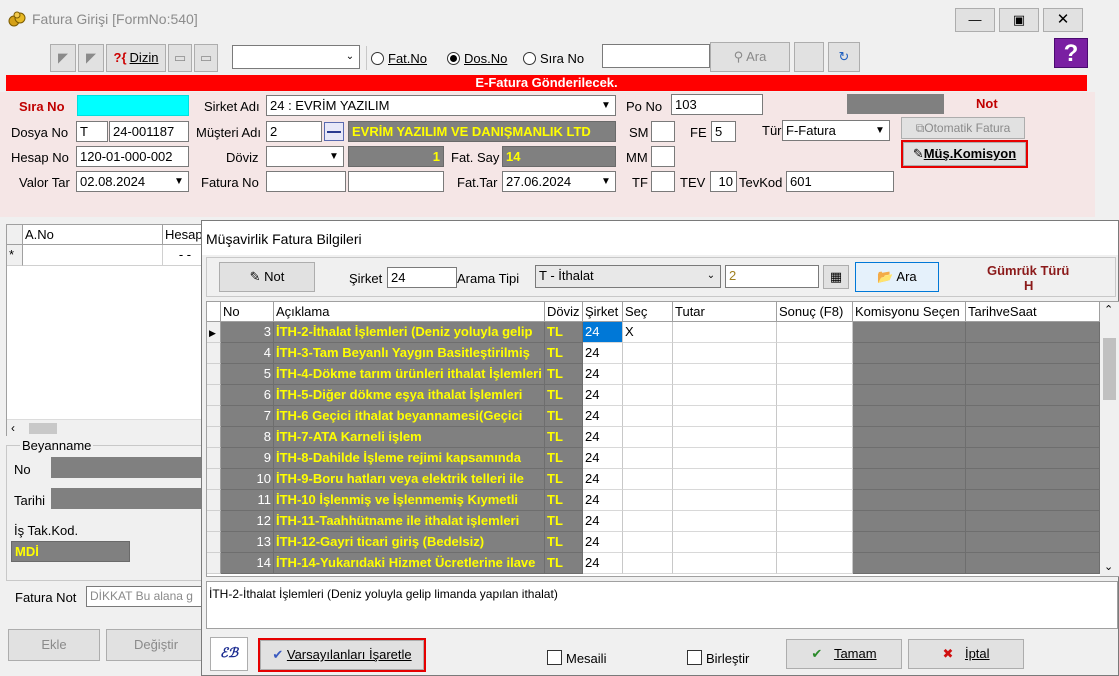  Describe the element at coordinates (180, 58) in the screenshot. I see `next-record-button: ▭` at that location.